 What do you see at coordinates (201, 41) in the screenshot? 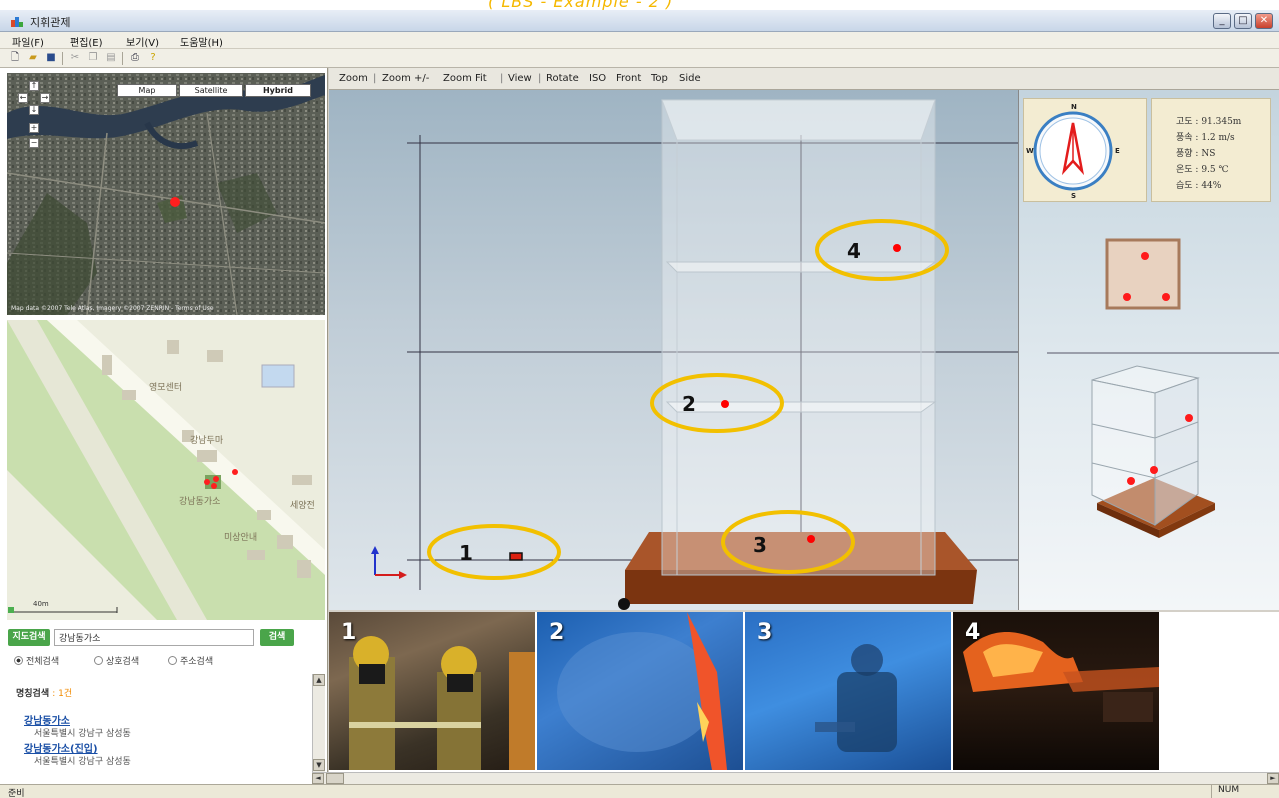
I see `menu-help: 도움말(H)` at bounding box center [201, 41].